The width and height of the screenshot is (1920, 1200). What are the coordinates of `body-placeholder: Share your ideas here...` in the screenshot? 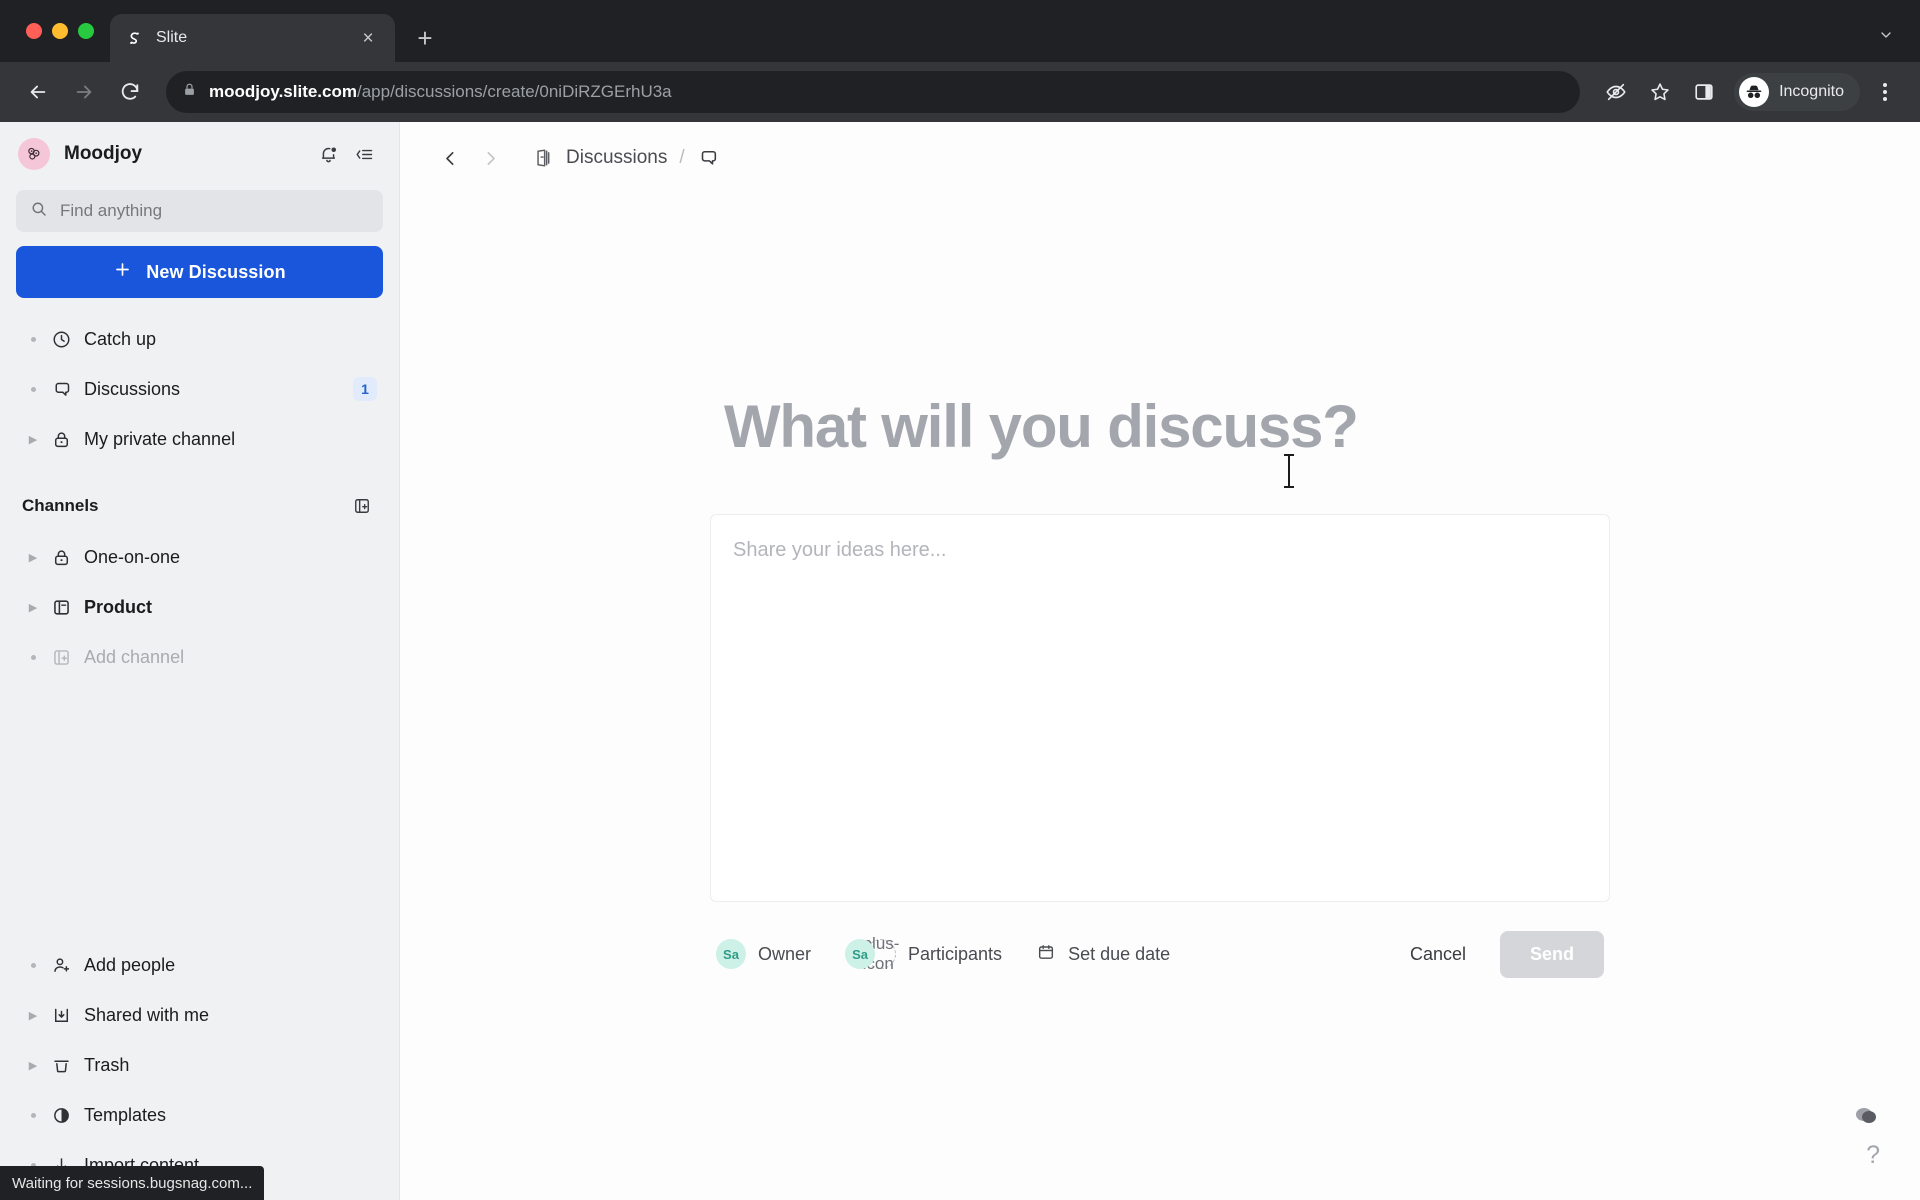 It's located at (840, 550).